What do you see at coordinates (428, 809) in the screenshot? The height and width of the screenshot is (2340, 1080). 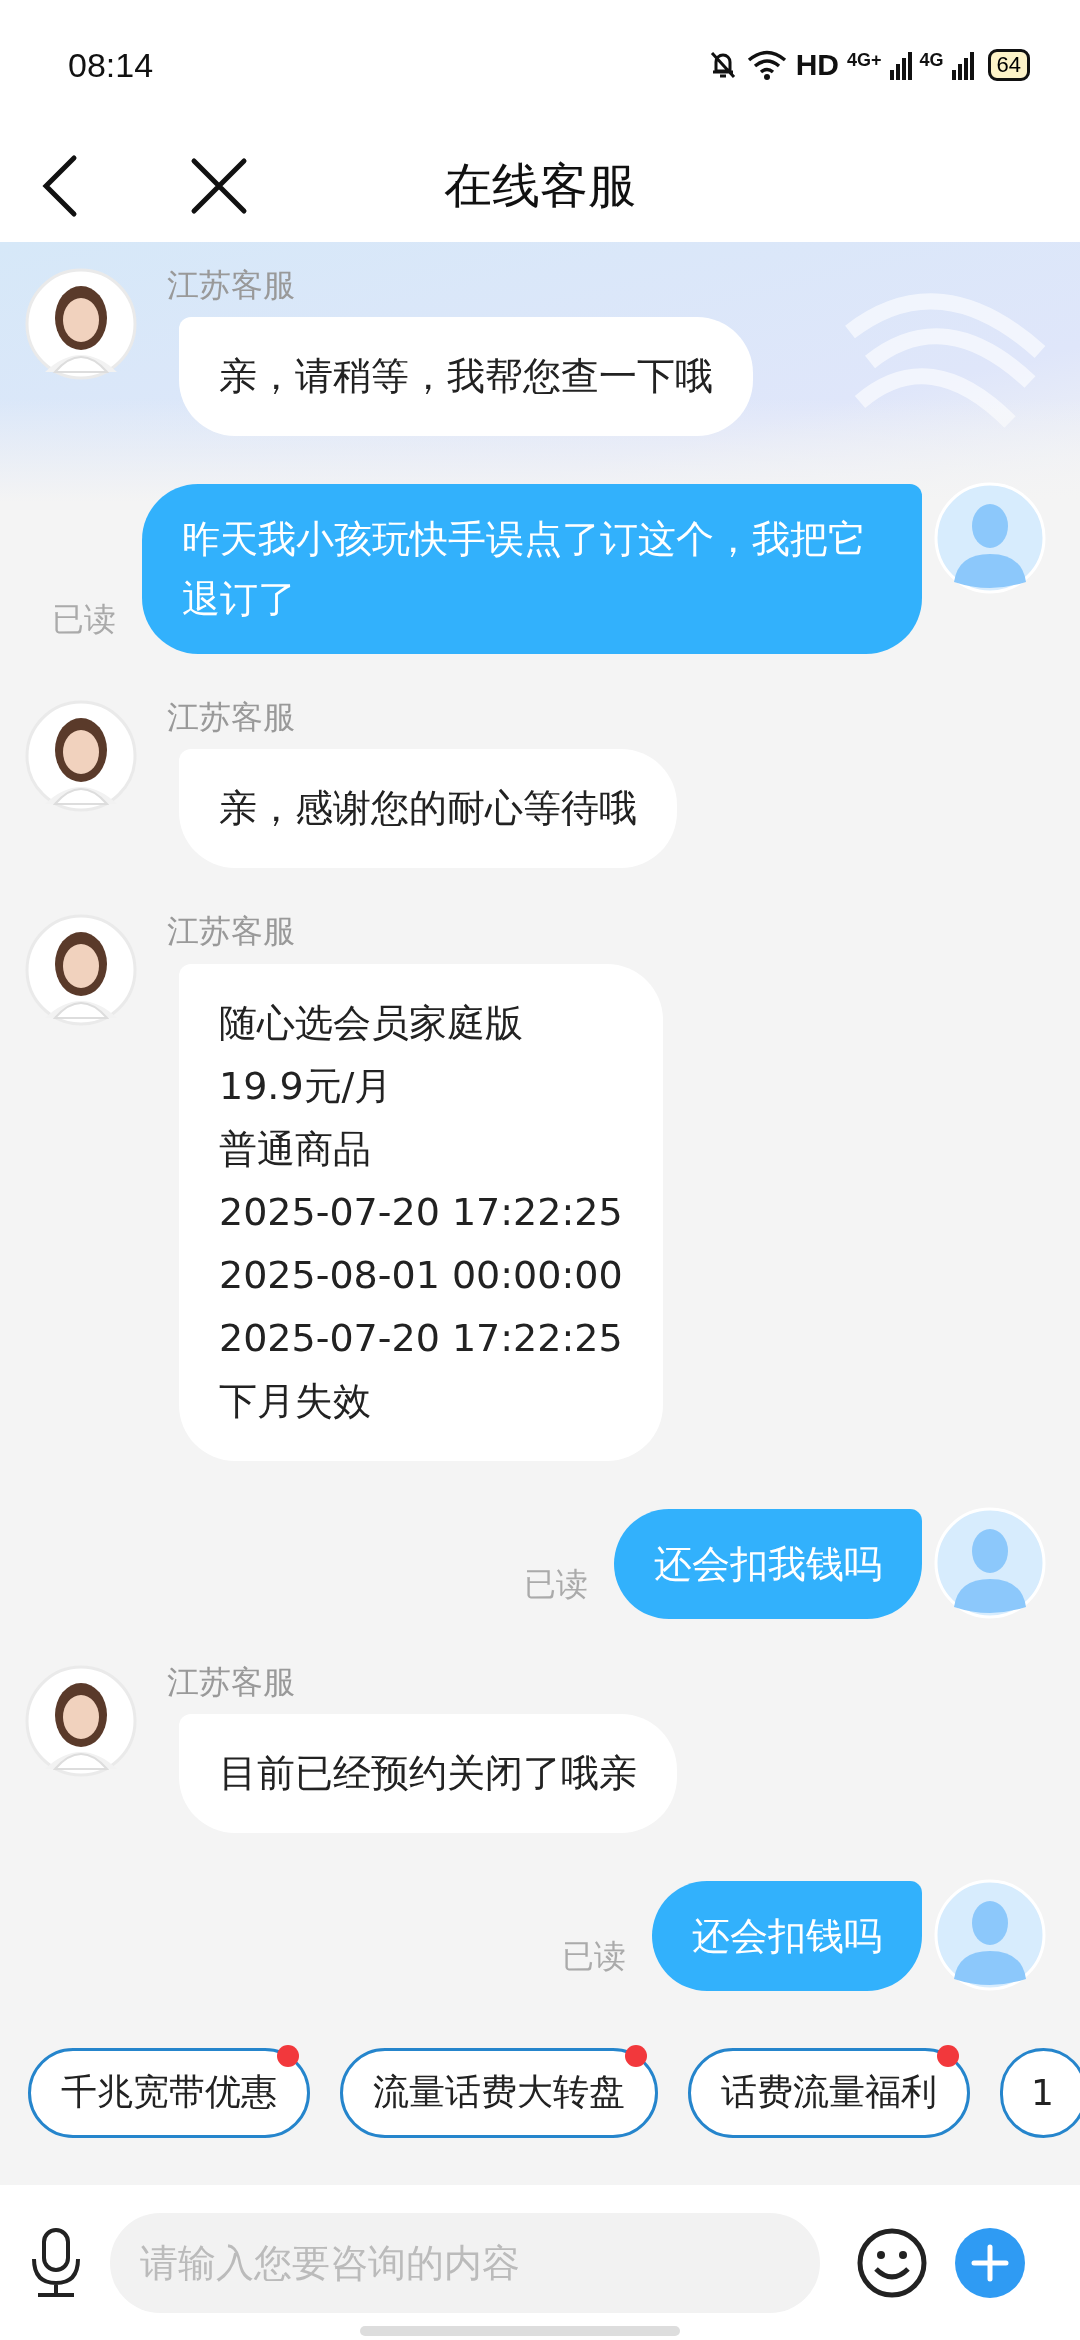 I see `message-text: 亲，感谢您的耐心等待哦` at bounding box center [428, 809].